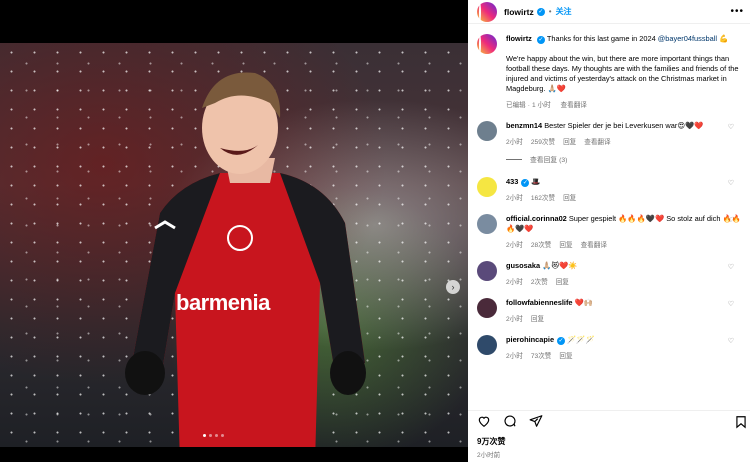  Describe the element at coordinates (541, 356) in the screenshot. I see `comment-likes: 73次赞` at that location.